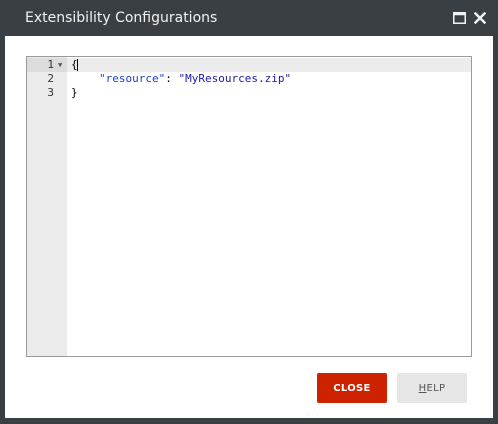 Image resolution: width=498 pixels, height=424 pixels. I want to click on dialog-title: Extensibility Configurations, so click(121, 18).